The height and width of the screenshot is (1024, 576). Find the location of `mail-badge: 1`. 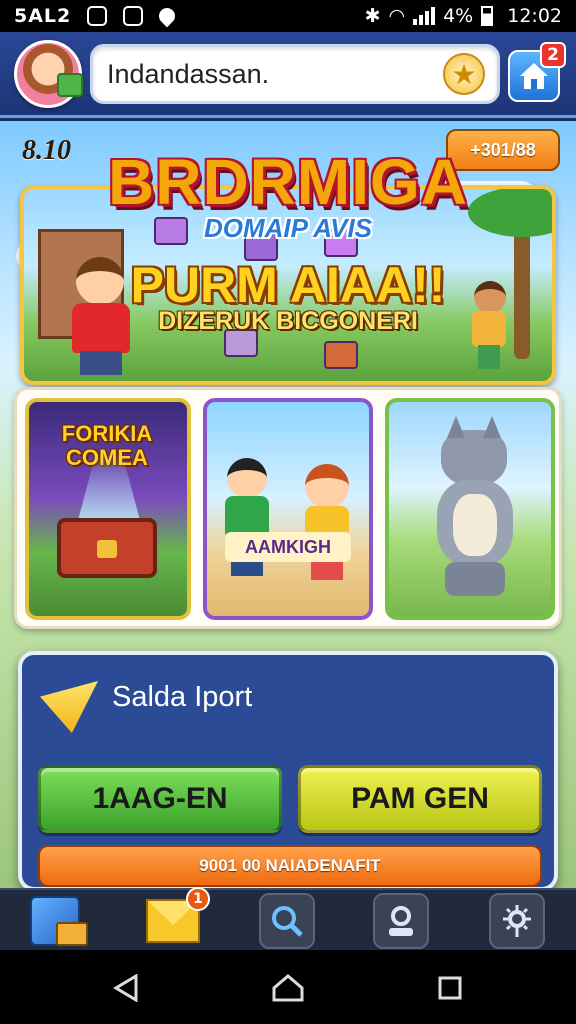

mail-badge: 1 is located at coordinates (198, 899).